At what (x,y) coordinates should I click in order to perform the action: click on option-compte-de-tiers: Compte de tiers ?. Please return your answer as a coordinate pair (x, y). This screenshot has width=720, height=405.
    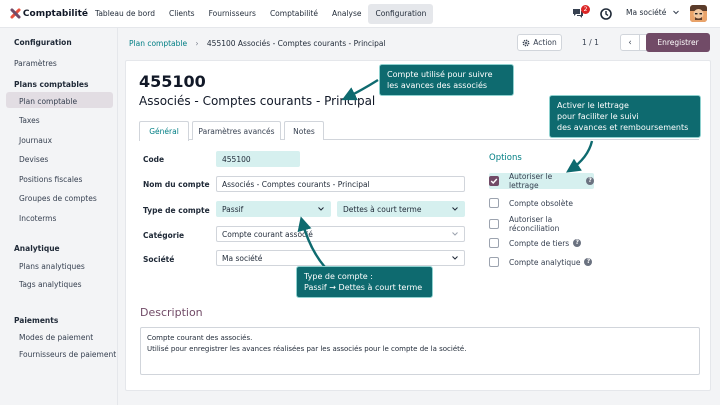
    Looking at the image, I should click on (544, 243).